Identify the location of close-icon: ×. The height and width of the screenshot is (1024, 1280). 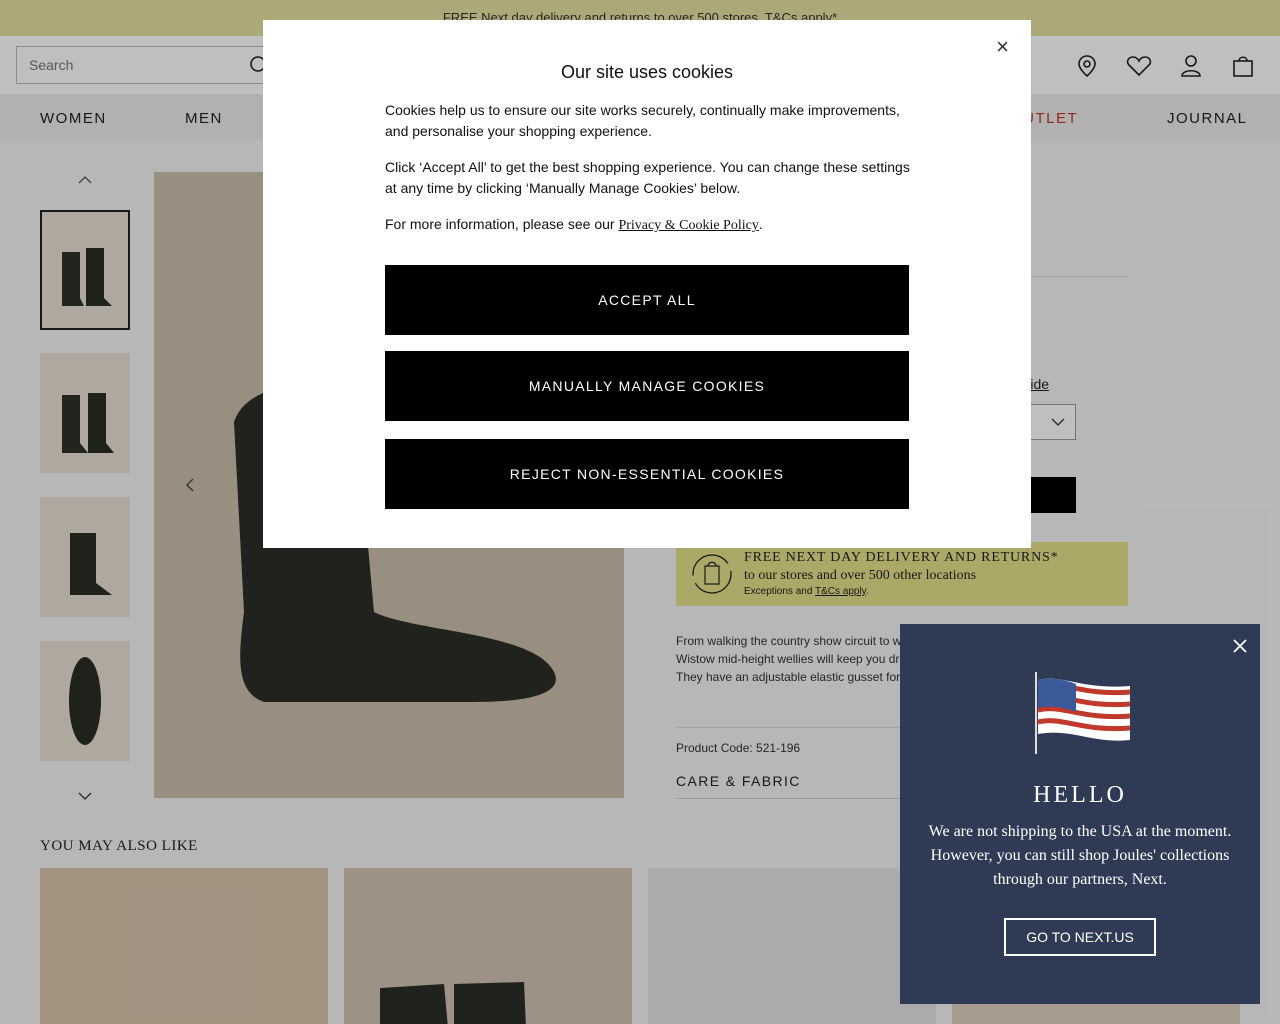
(1002, 47).